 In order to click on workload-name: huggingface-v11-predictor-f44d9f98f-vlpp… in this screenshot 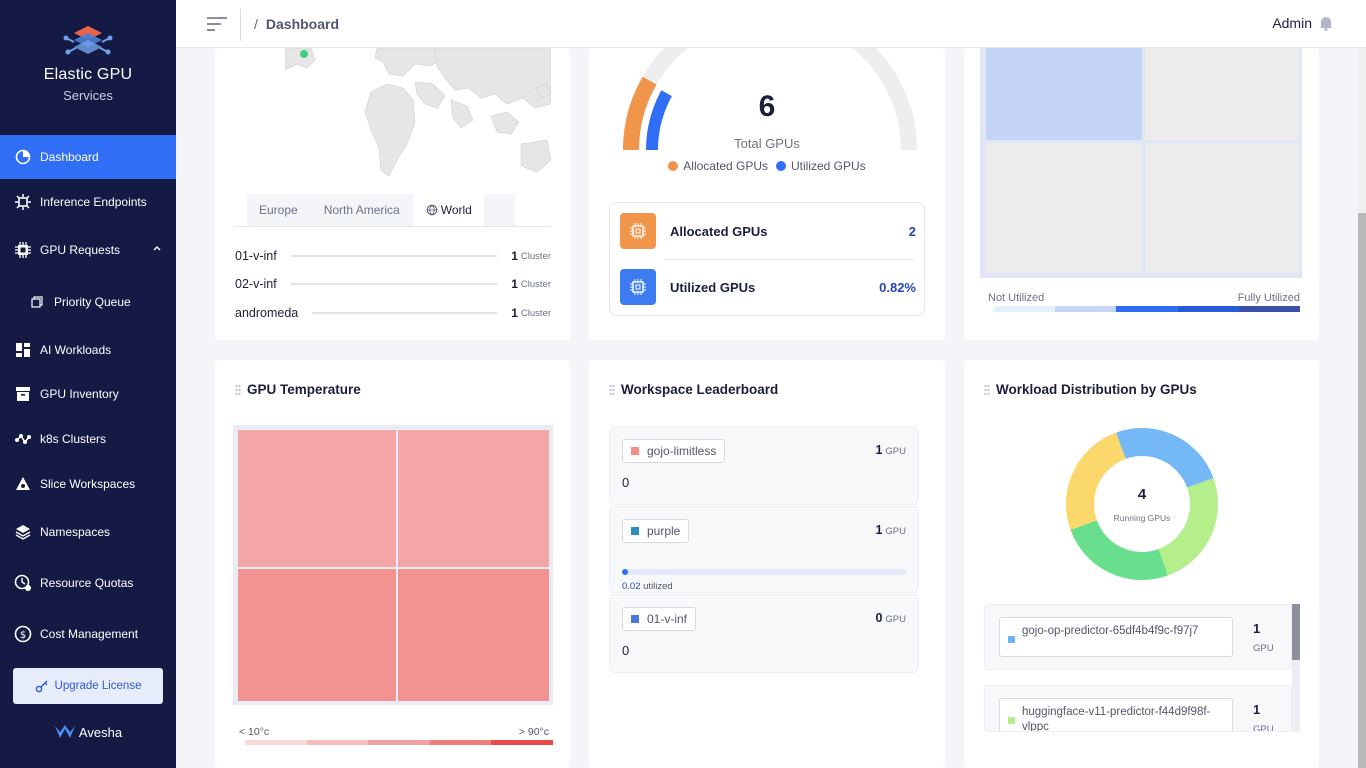, I will do `click(1116, 719)`.